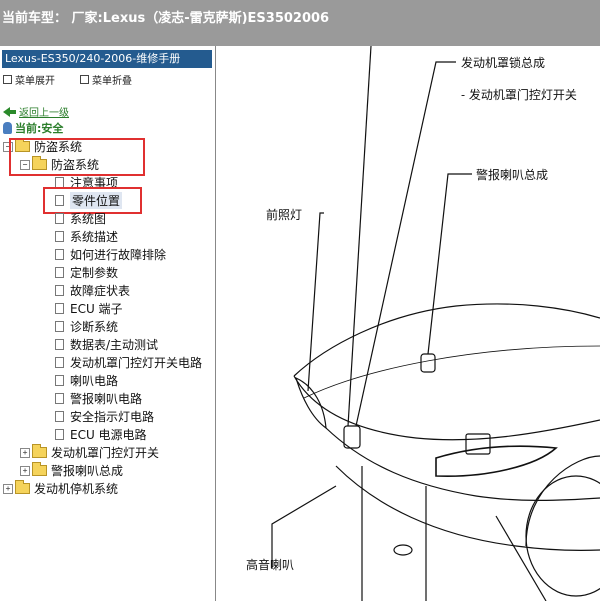 The image size is (600, 601). What do you see at coordinates (118, 255) in the screenshot?
I see `tree-item-label: 如何进行故障排除` at bounding box center [118, 255].